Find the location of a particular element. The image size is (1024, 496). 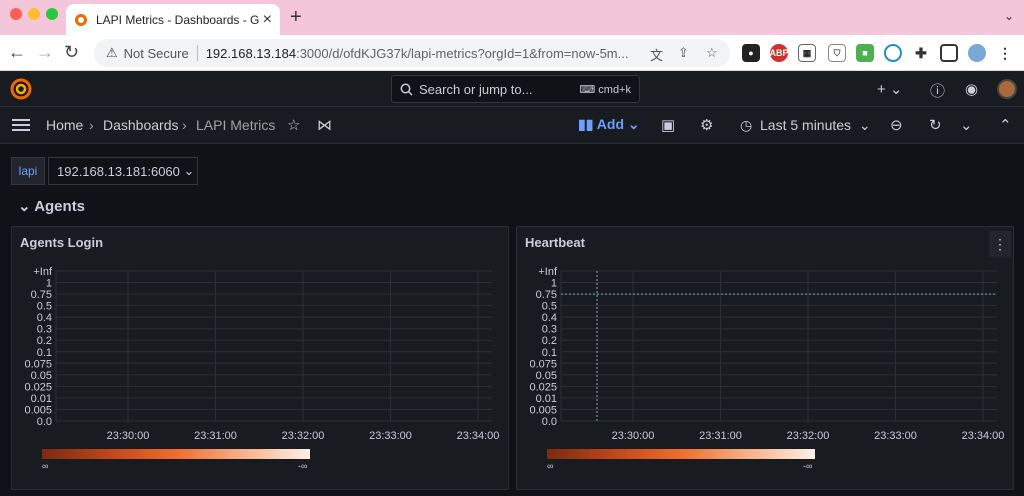

x-tick-label: 23:30:00 is located at coordinates (633, 436).